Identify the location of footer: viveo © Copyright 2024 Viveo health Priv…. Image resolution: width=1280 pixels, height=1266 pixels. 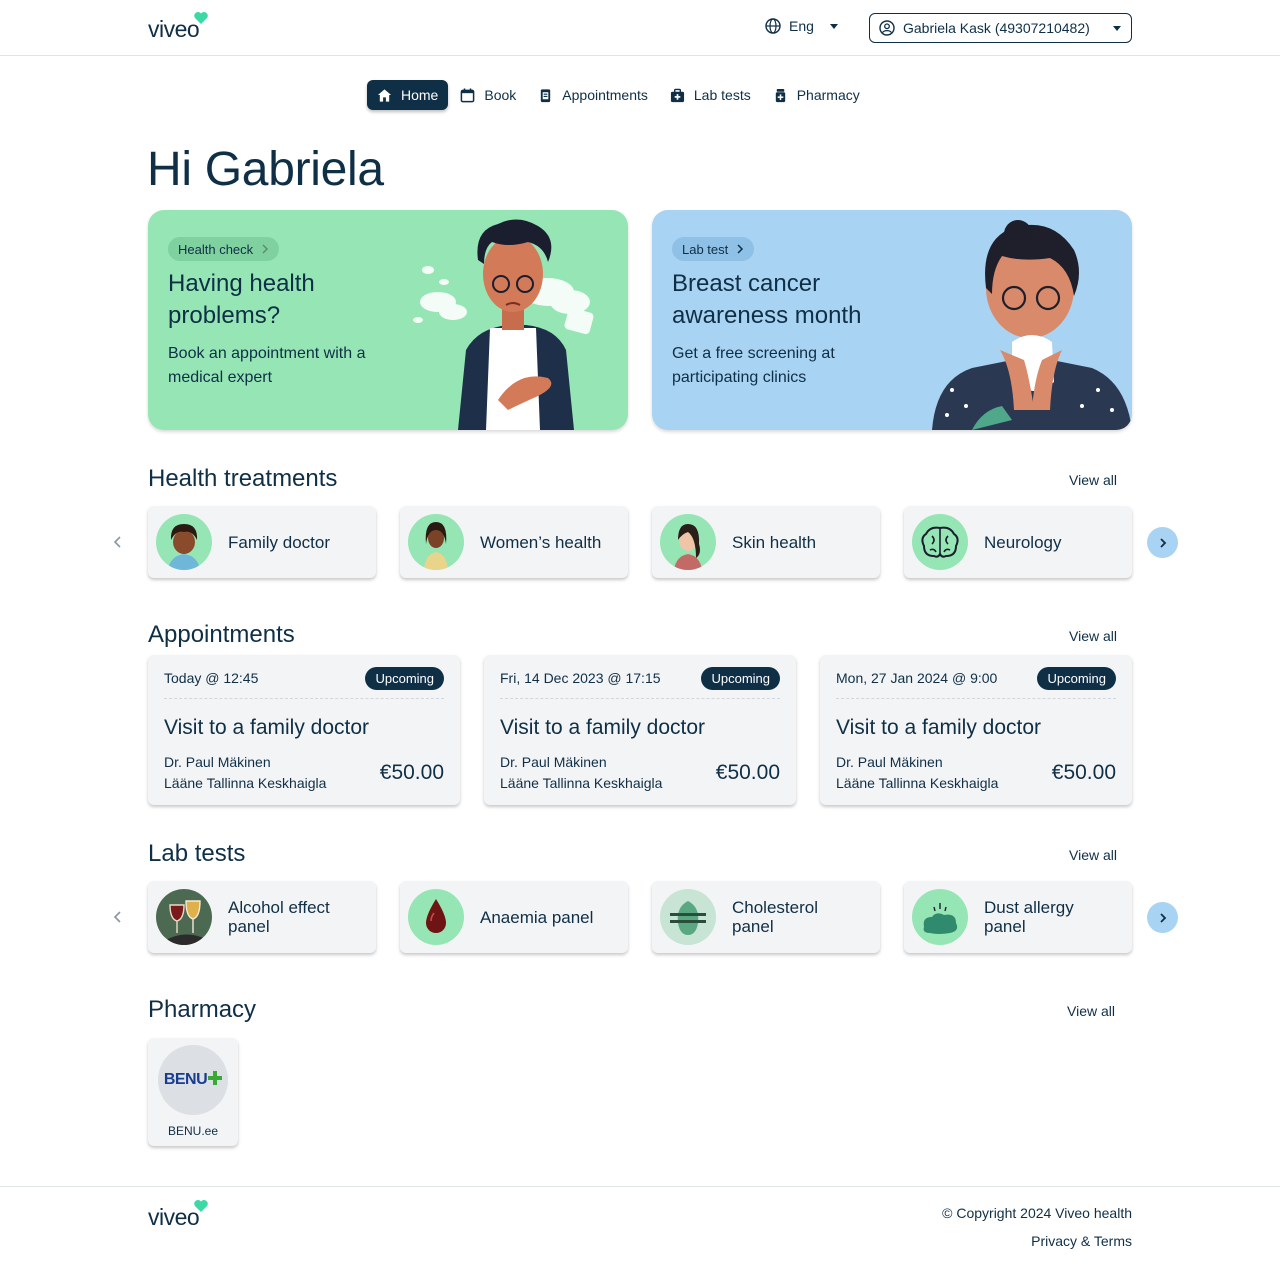
(640, 1226).